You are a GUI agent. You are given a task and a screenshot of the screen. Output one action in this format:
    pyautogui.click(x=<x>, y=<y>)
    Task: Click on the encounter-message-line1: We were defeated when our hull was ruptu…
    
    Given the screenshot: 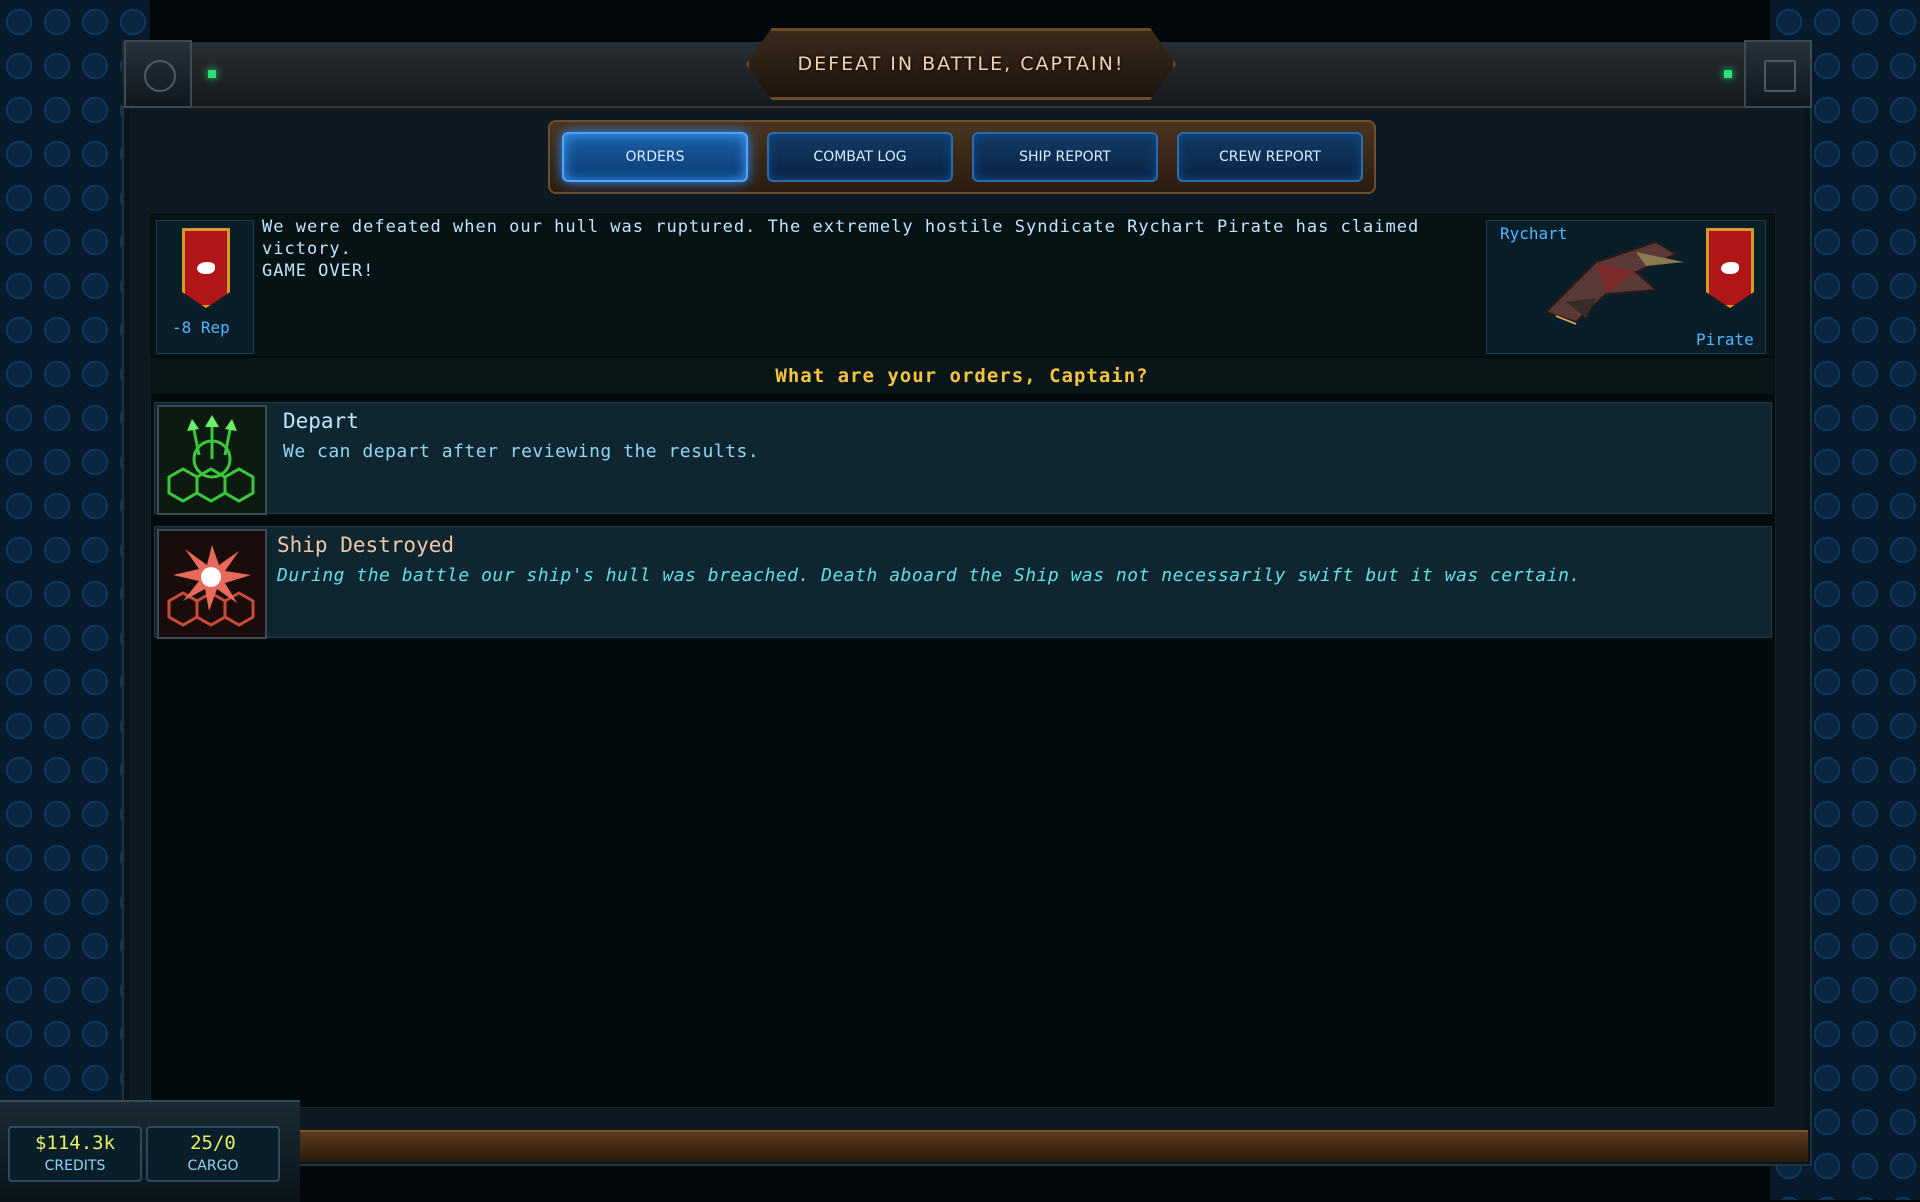 What is the action you would take?
    pyautogui.click(x=841, y=238)
    